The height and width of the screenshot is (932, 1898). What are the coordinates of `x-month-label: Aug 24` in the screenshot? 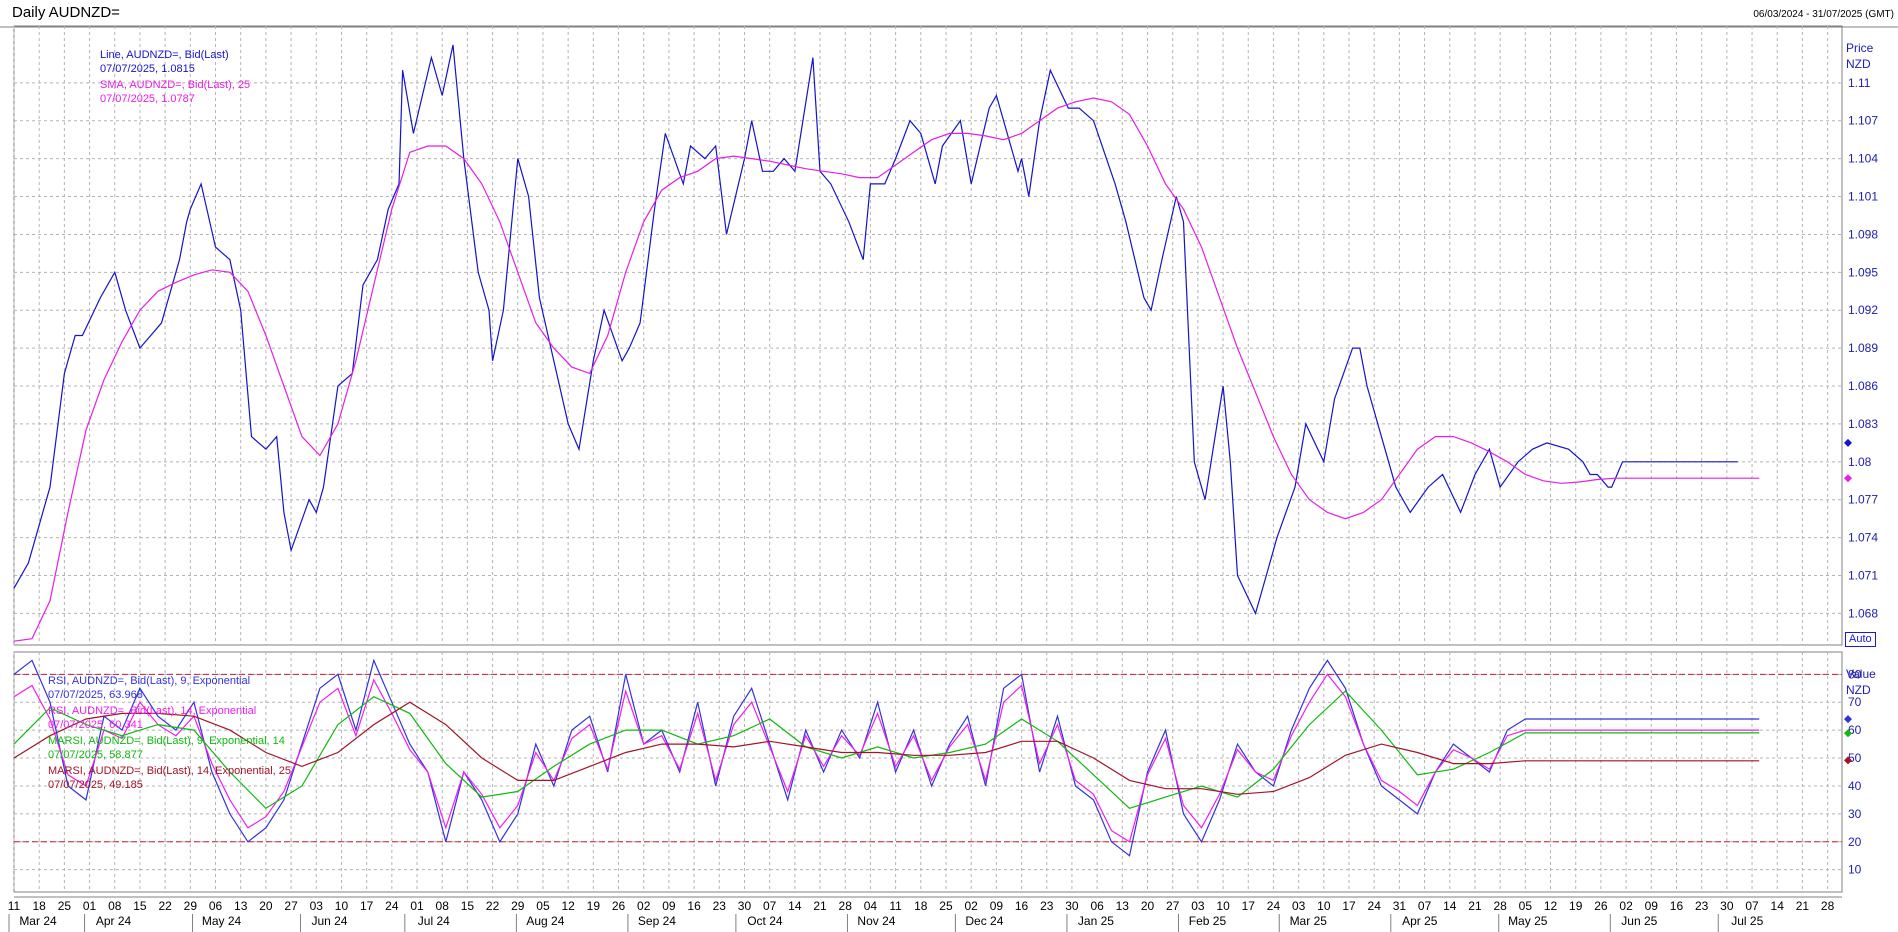 It's located at (545, 921).